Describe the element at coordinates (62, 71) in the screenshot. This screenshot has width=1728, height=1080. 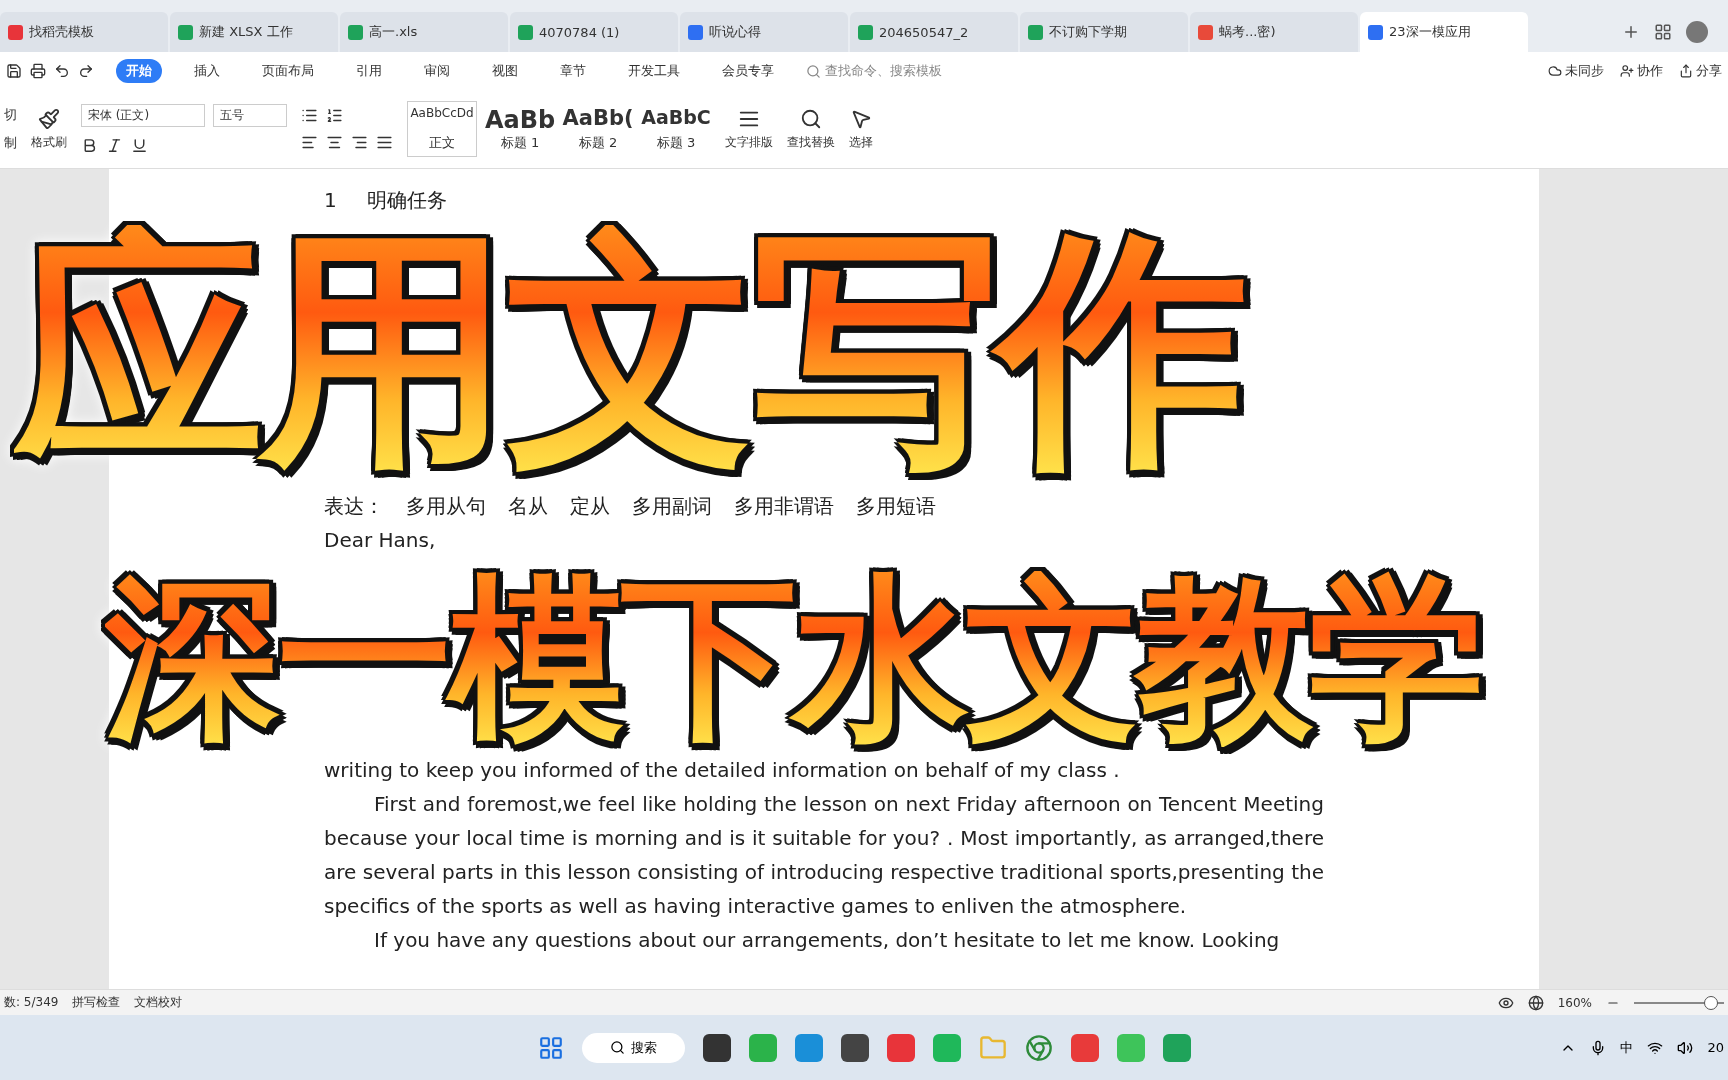
I see `undo-icon` at that location.